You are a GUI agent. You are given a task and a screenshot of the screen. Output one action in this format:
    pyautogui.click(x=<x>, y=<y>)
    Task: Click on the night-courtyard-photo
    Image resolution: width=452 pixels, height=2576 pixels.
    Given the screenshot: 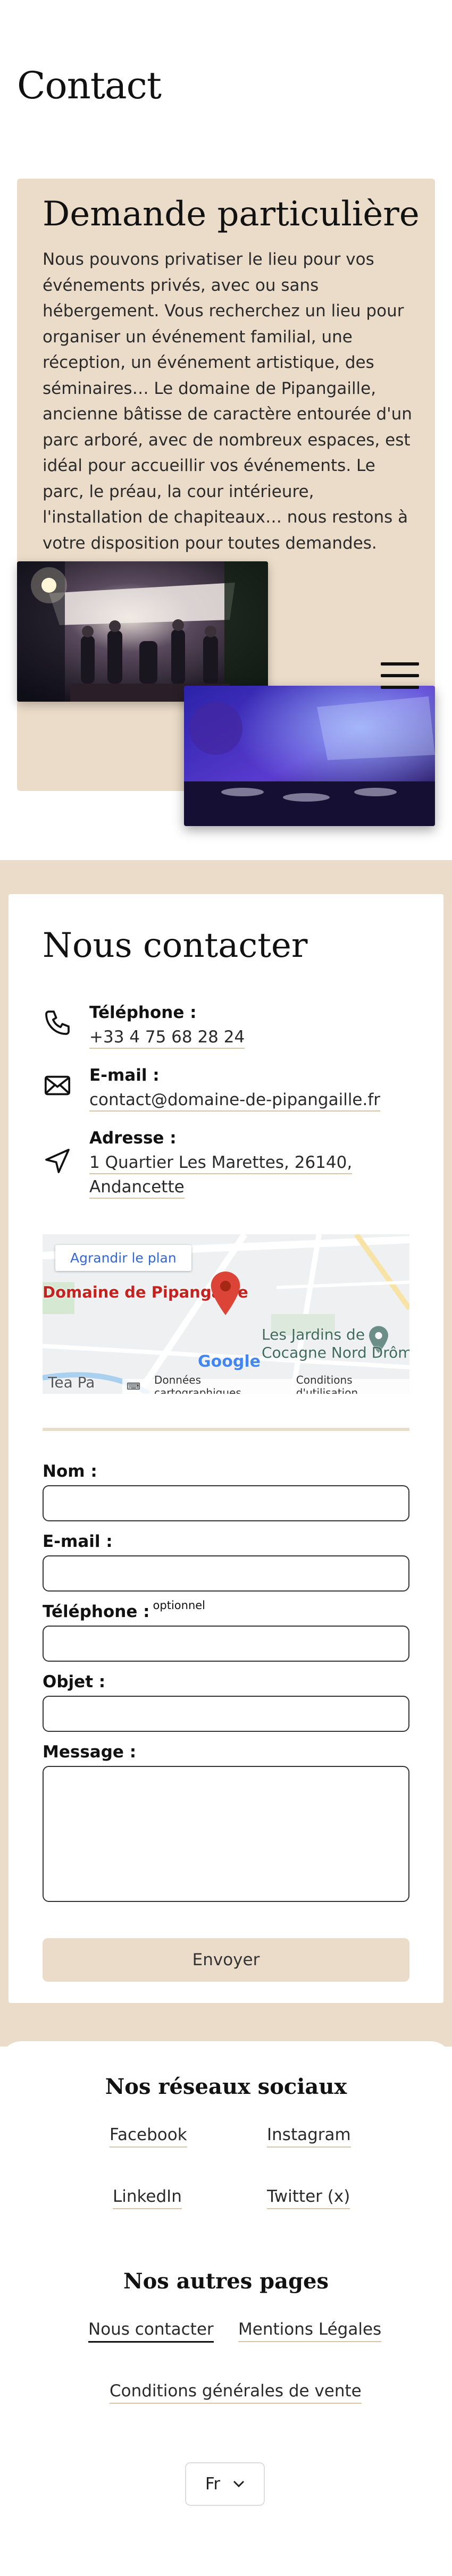 What is the action you would take?
    pyautogui.click(x=309, y=756)
    